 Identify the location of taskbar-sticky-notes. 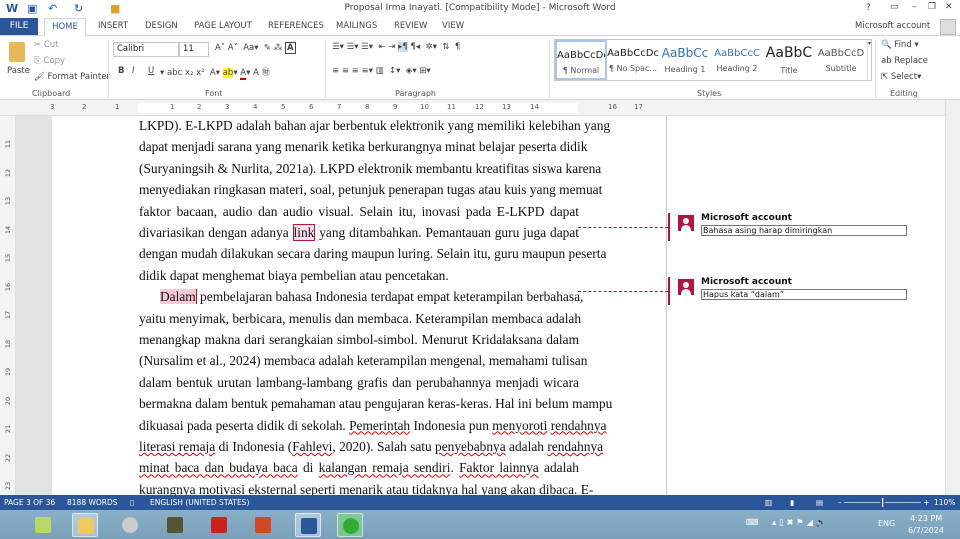
(43, 525).